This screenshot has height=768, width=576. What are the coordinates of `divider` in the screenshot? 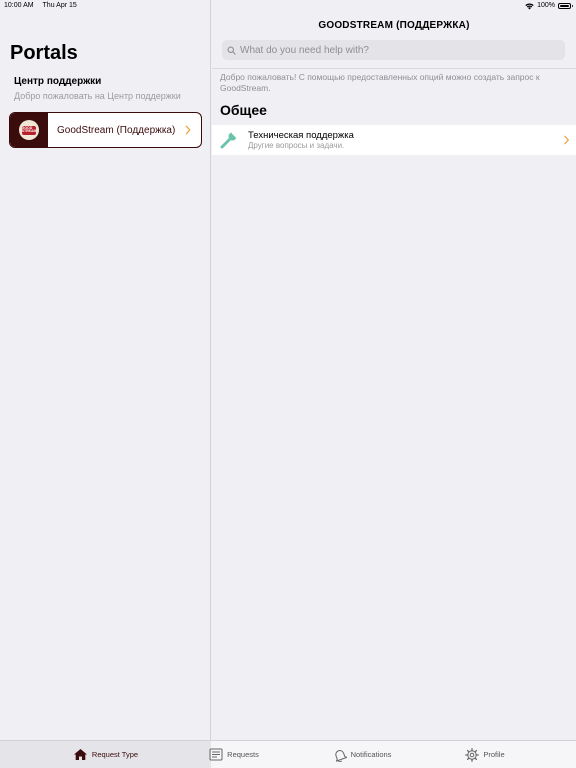 It's located at (394, 68).